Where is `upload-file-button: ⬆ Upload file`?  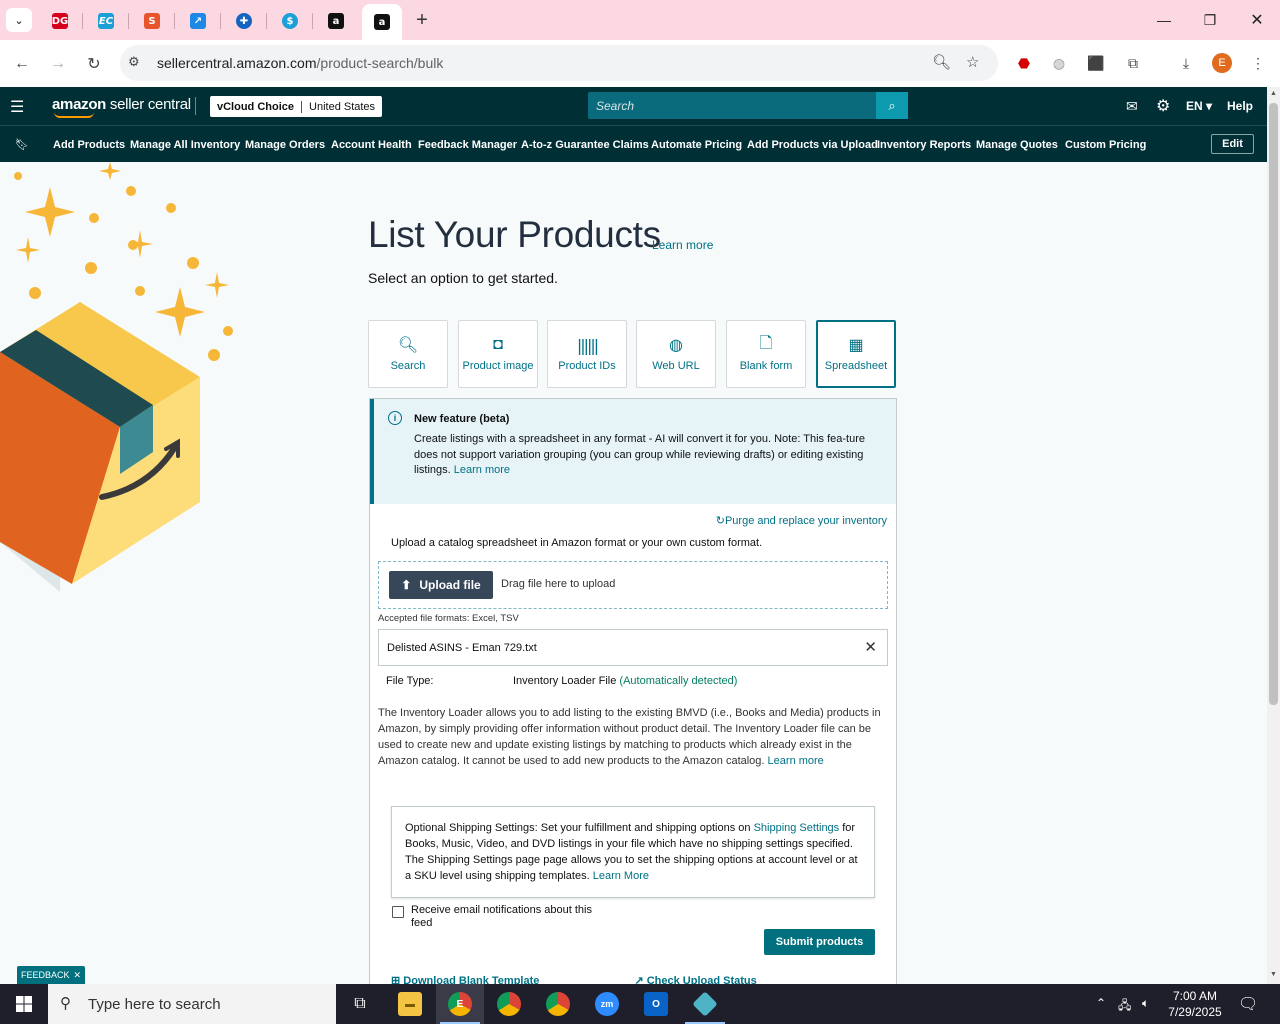
upload-file-button: ⬆ Upload file is located at coordinates (441, 585).